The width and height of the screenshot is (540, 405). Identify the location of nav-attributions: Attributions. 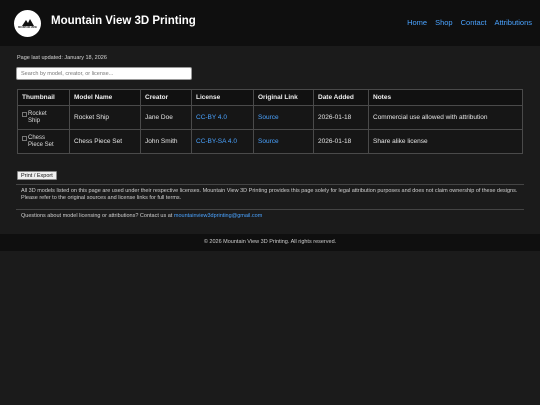
(513, 22).